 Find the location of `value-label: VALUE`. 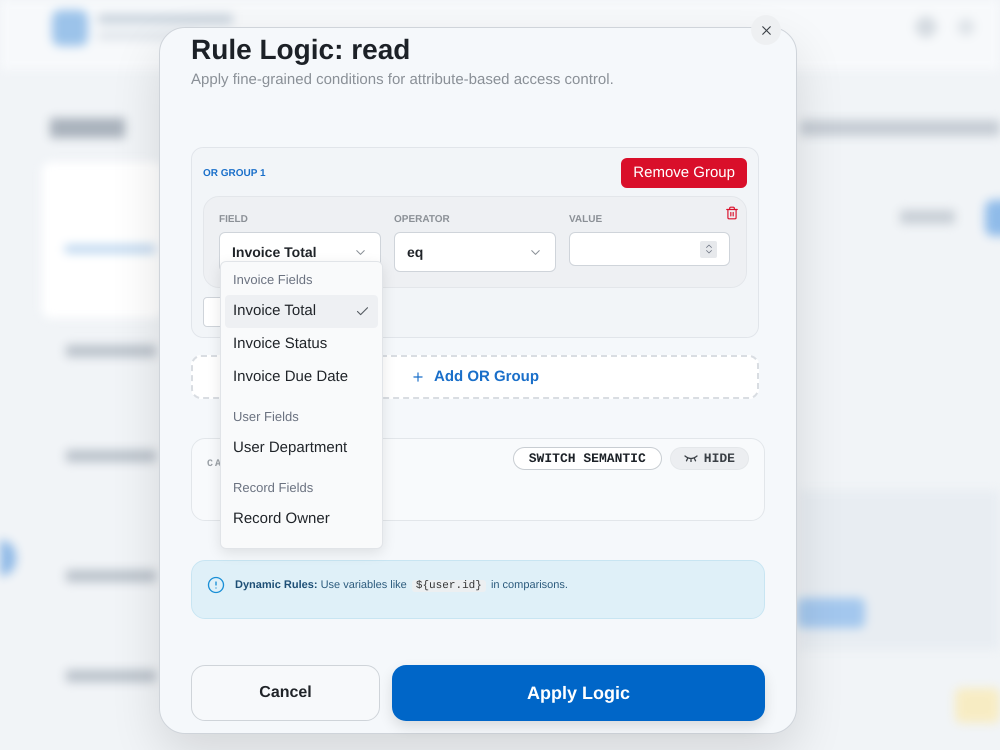

value-label: VALUE is located at coordinates (586, 220).